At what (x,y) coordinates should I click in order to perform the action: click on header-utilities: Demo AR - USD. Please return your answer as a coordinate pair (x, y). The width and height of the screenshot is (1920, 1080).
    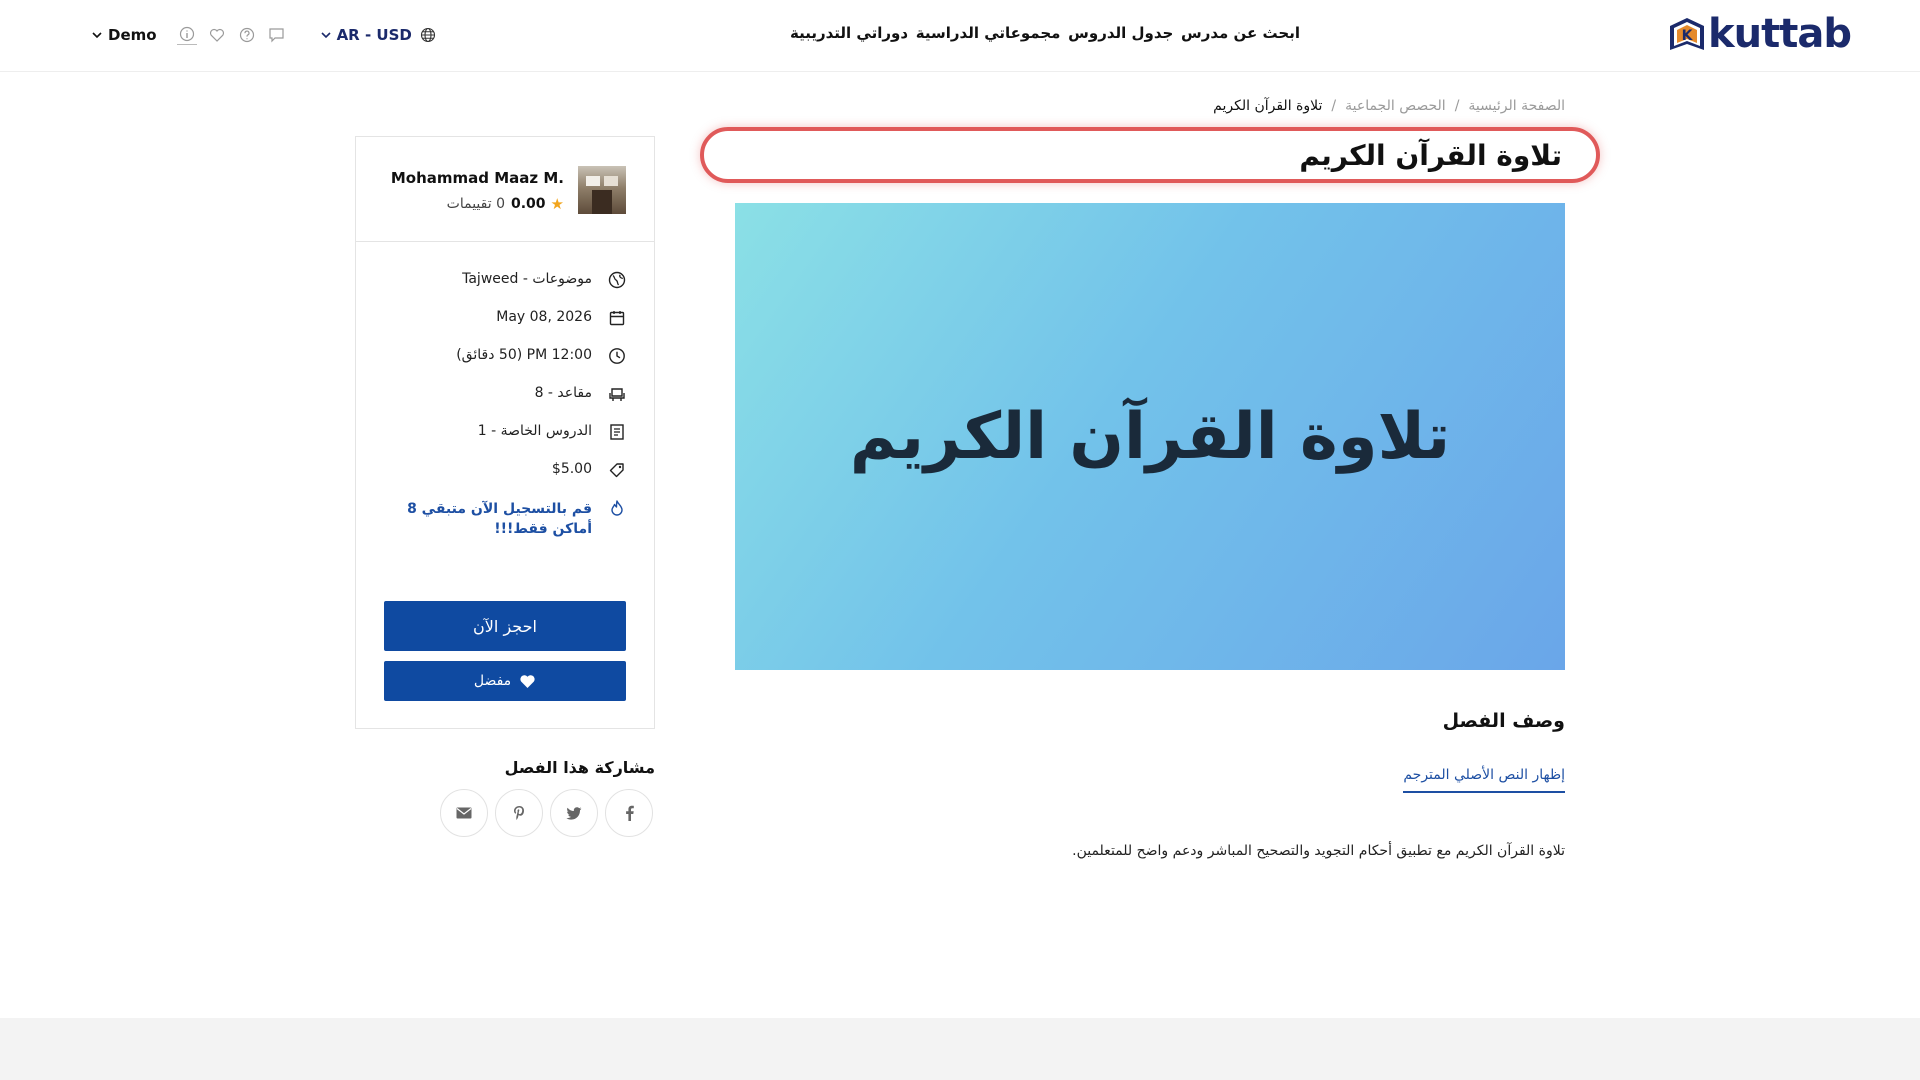
    Looking at the image, I should click on (264, 35).